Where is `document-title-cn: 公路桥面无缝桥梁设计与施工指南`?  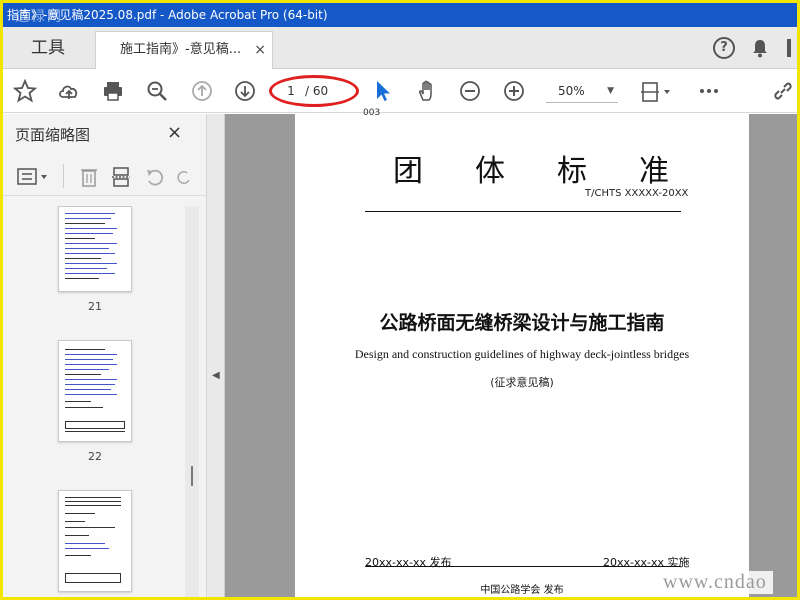 document-title-cn: 公路桥面无缝桥梁设计与施工指南 is located at coordinates (522, 323).